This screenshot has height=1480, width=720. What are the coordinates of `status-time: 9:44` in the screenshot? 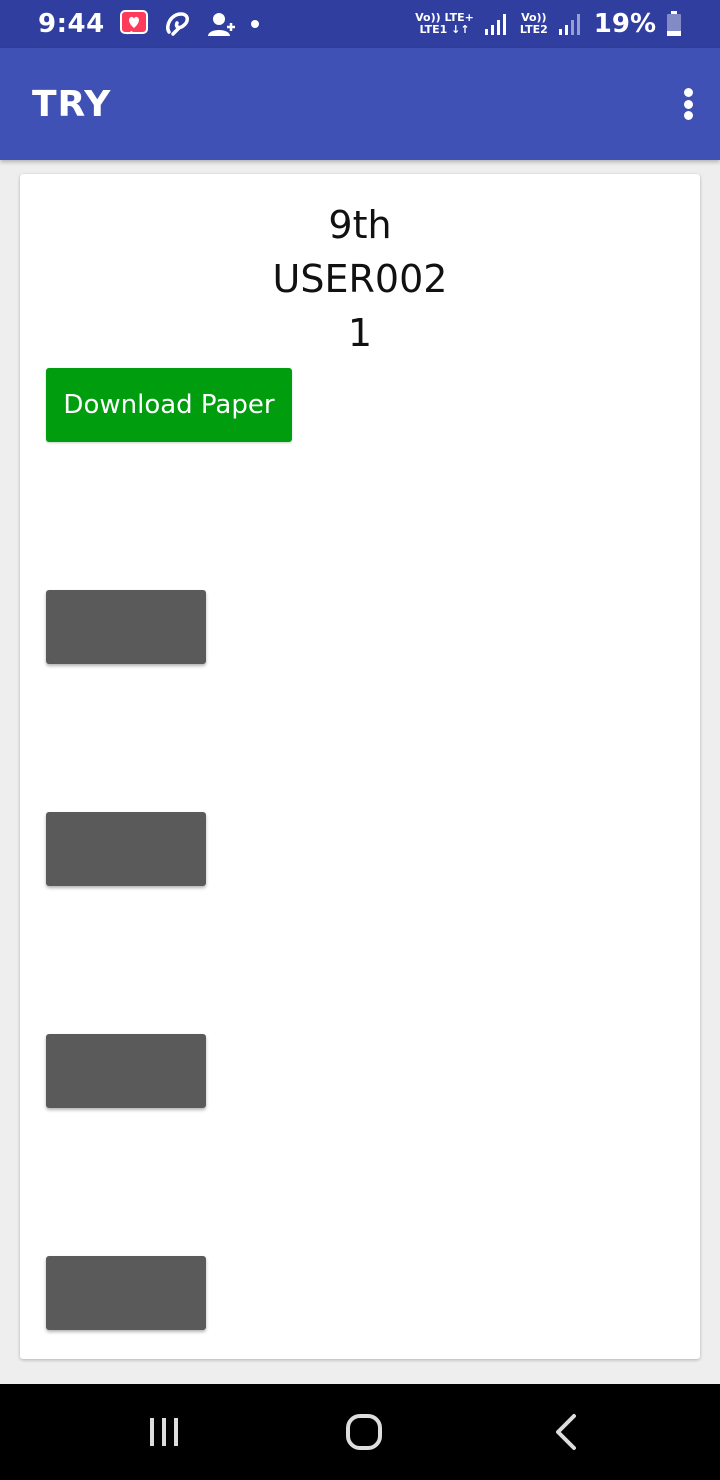 It's located at (71, 24).